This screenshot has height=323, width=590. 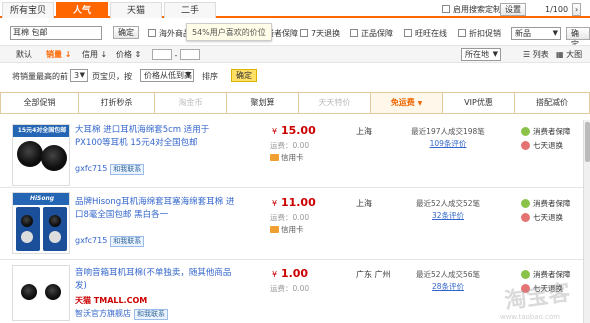 I want to click on filter-genuine: 正品保障, so click(x=371, y=33).